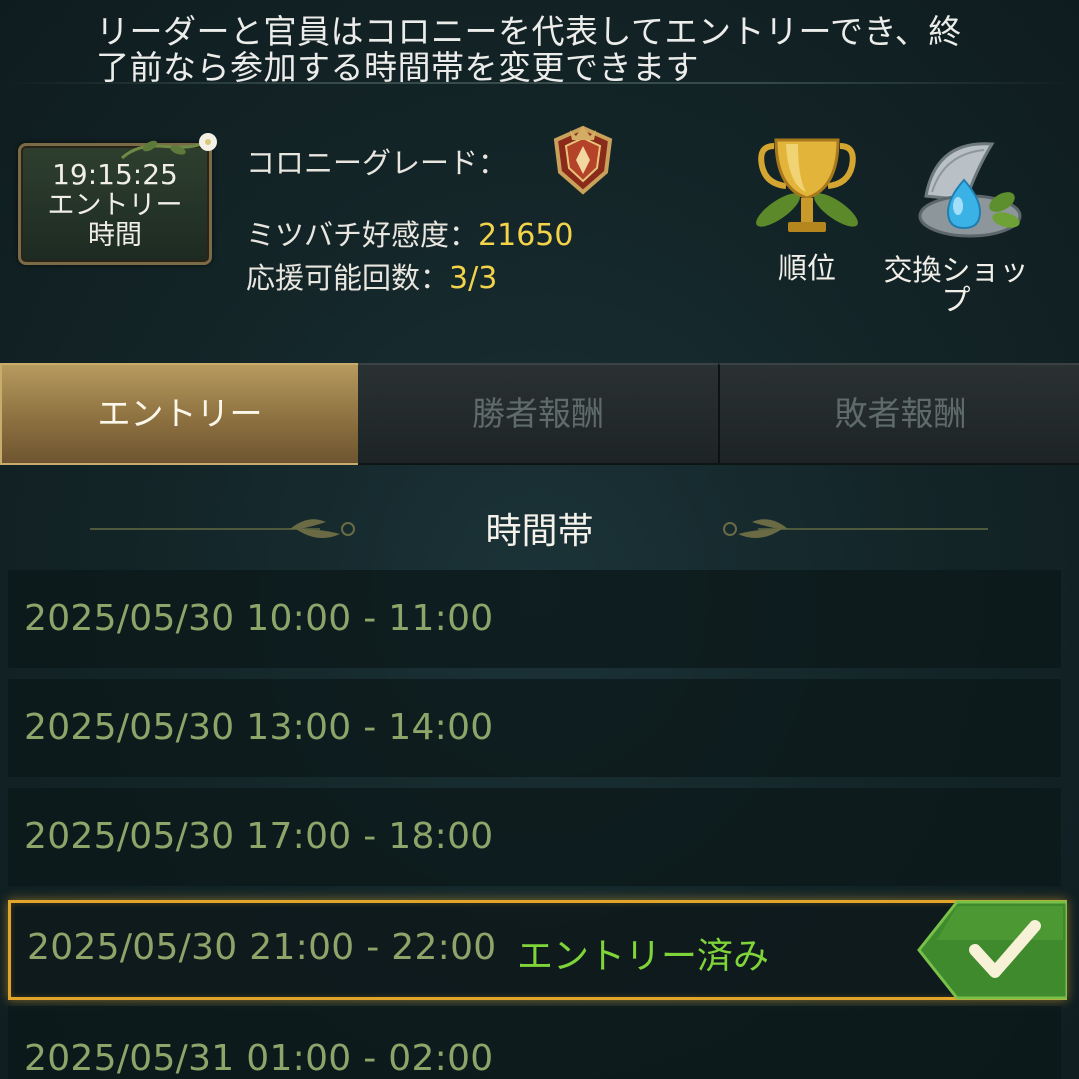 This screenshot has height=1079, width=1079. Describe the element at coordinates (992, 950) in the screenshot. I see `check-icon` at that location.